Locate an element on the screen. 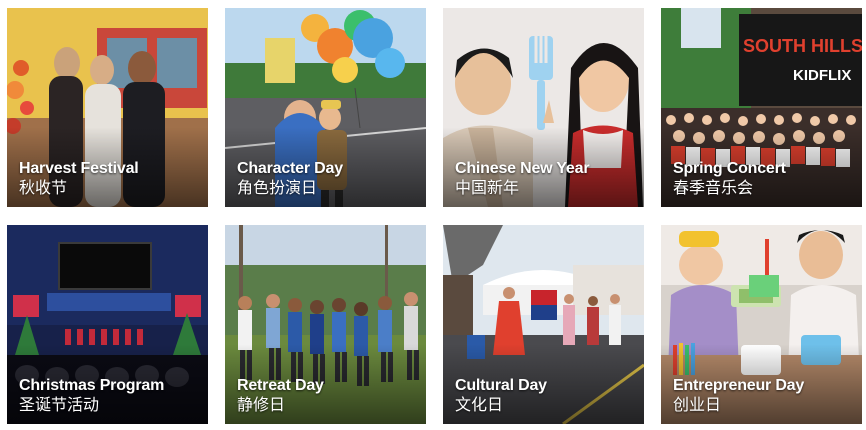 The image size is (866, 430). gallery-tile-entrepreneur-day: Entrepreneur Day 创业日 is located at coordinates (761, 324).